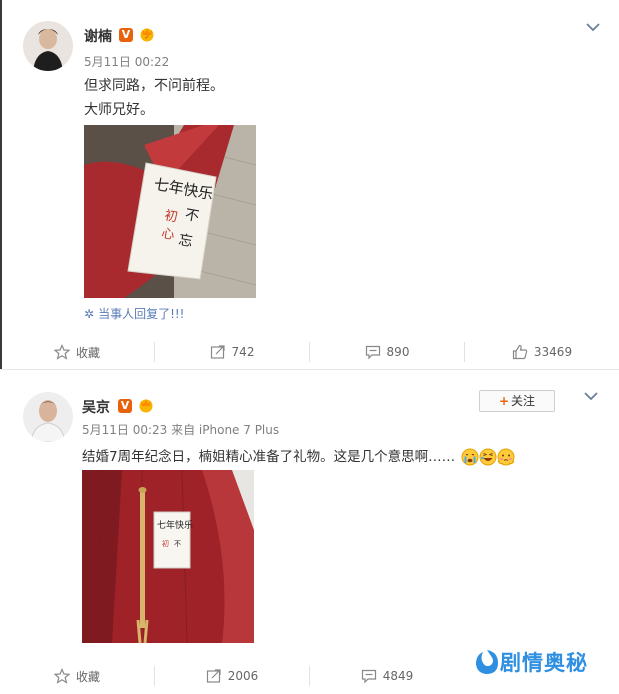 This screenshot has height=694, width=619. What do you see at coordinates (146, 405) in the screenshot?
I see `vip-badge-icon` at bounding box center [146, 405].